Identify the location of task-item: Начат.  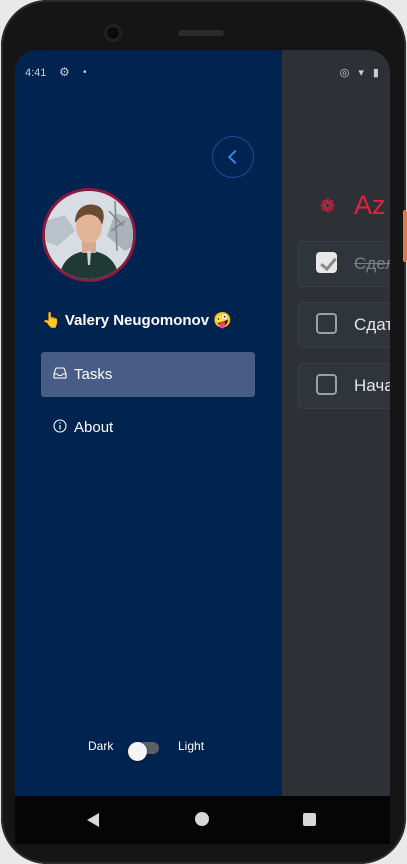
(344, 386).